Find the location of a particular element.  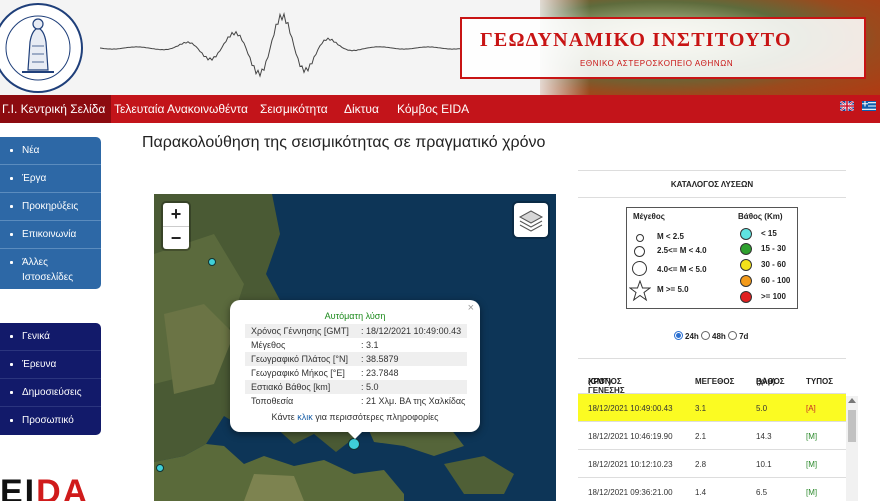

period-option-24h: 24h is located at coordinates (686, 336).